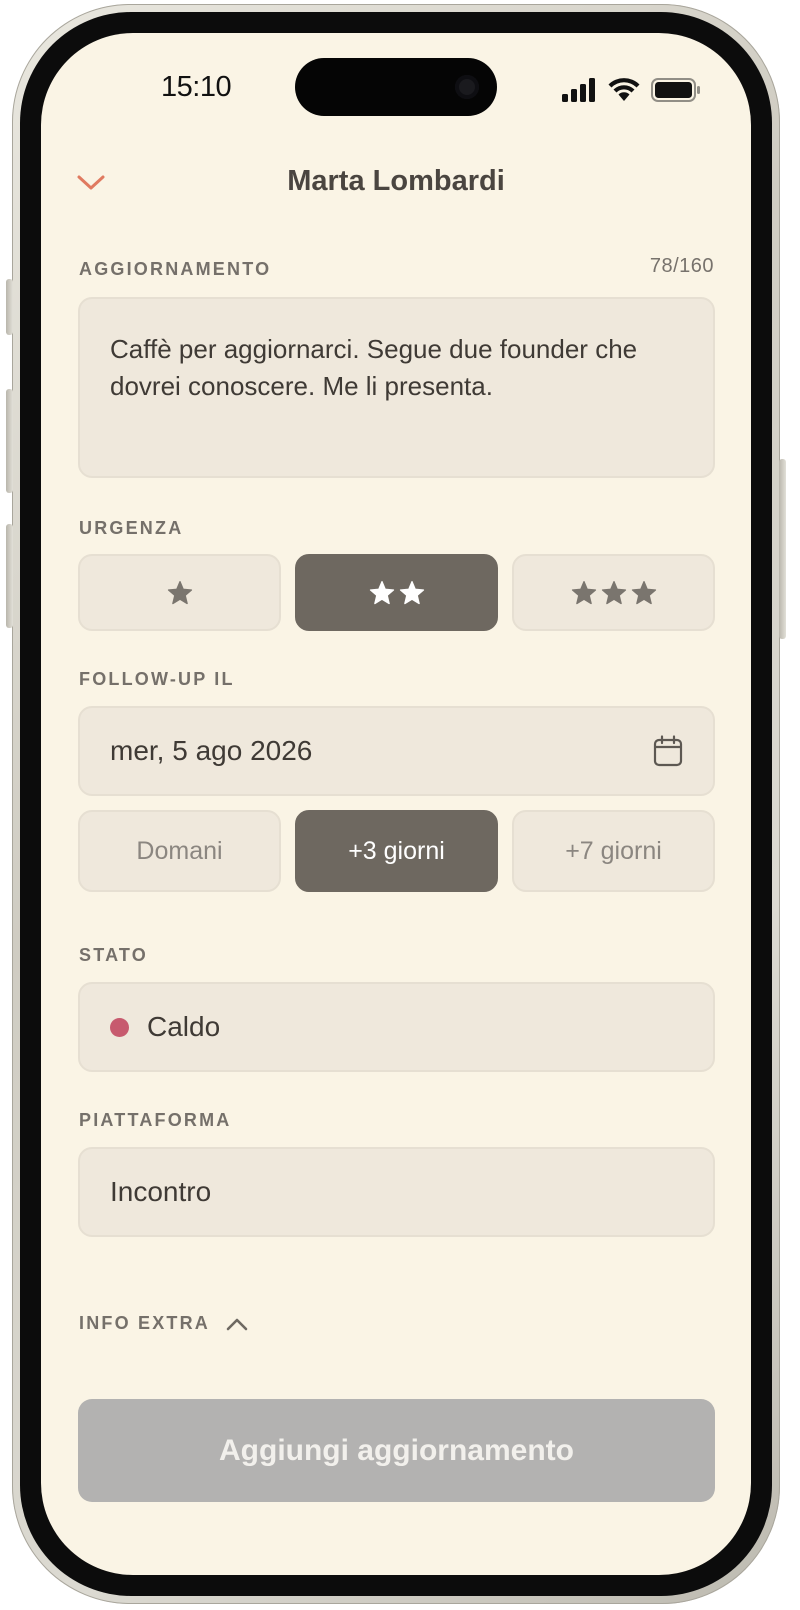  Describe the element at coordinates (157, 679) in the screenshot. I see `followup-label: FOLLOW-UP IL` at that location.